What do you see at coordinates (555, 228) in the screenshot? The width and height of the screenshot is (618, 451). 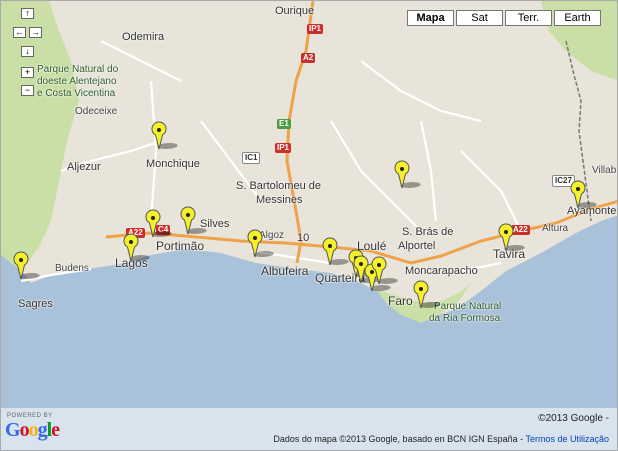 I see `label-altura: Altura` at bounding box center [555, 228].